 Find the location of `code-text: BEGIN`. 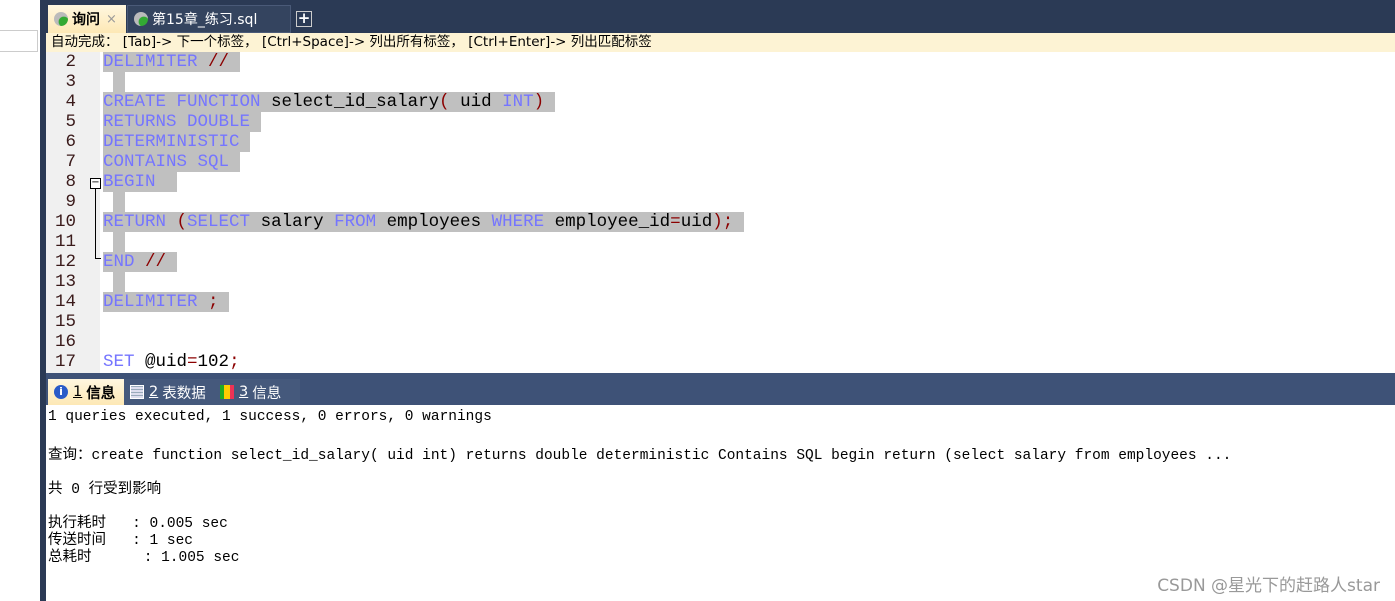

code-text: BEGIN is located at coordinates (140, 182).